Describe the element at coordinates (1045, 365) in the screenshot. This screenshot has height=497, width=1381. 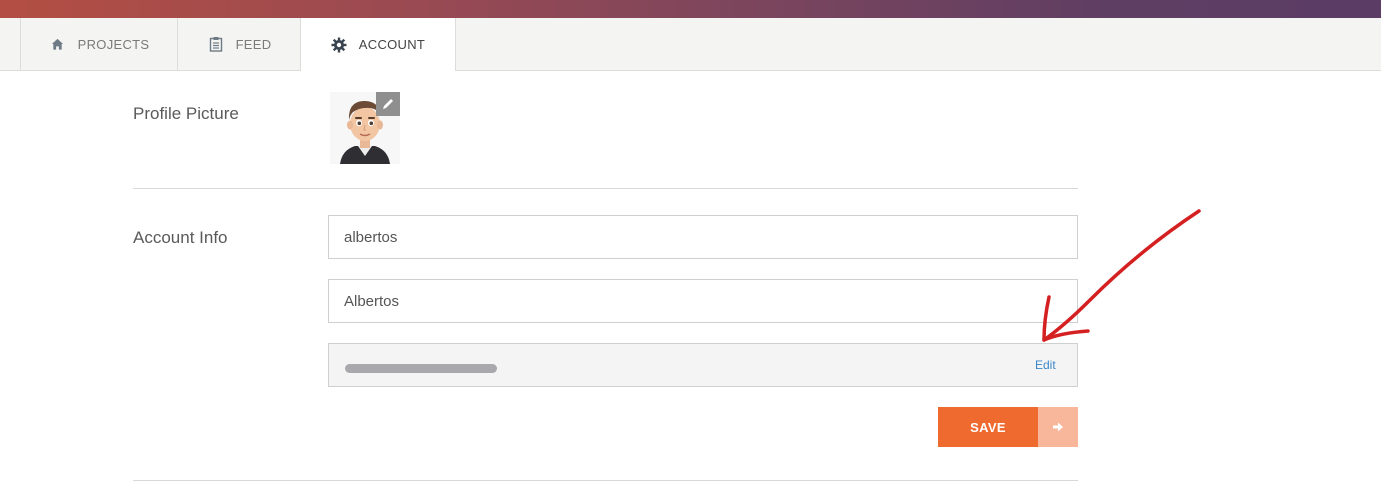
I see `email-edit-link: Edit` at that location.